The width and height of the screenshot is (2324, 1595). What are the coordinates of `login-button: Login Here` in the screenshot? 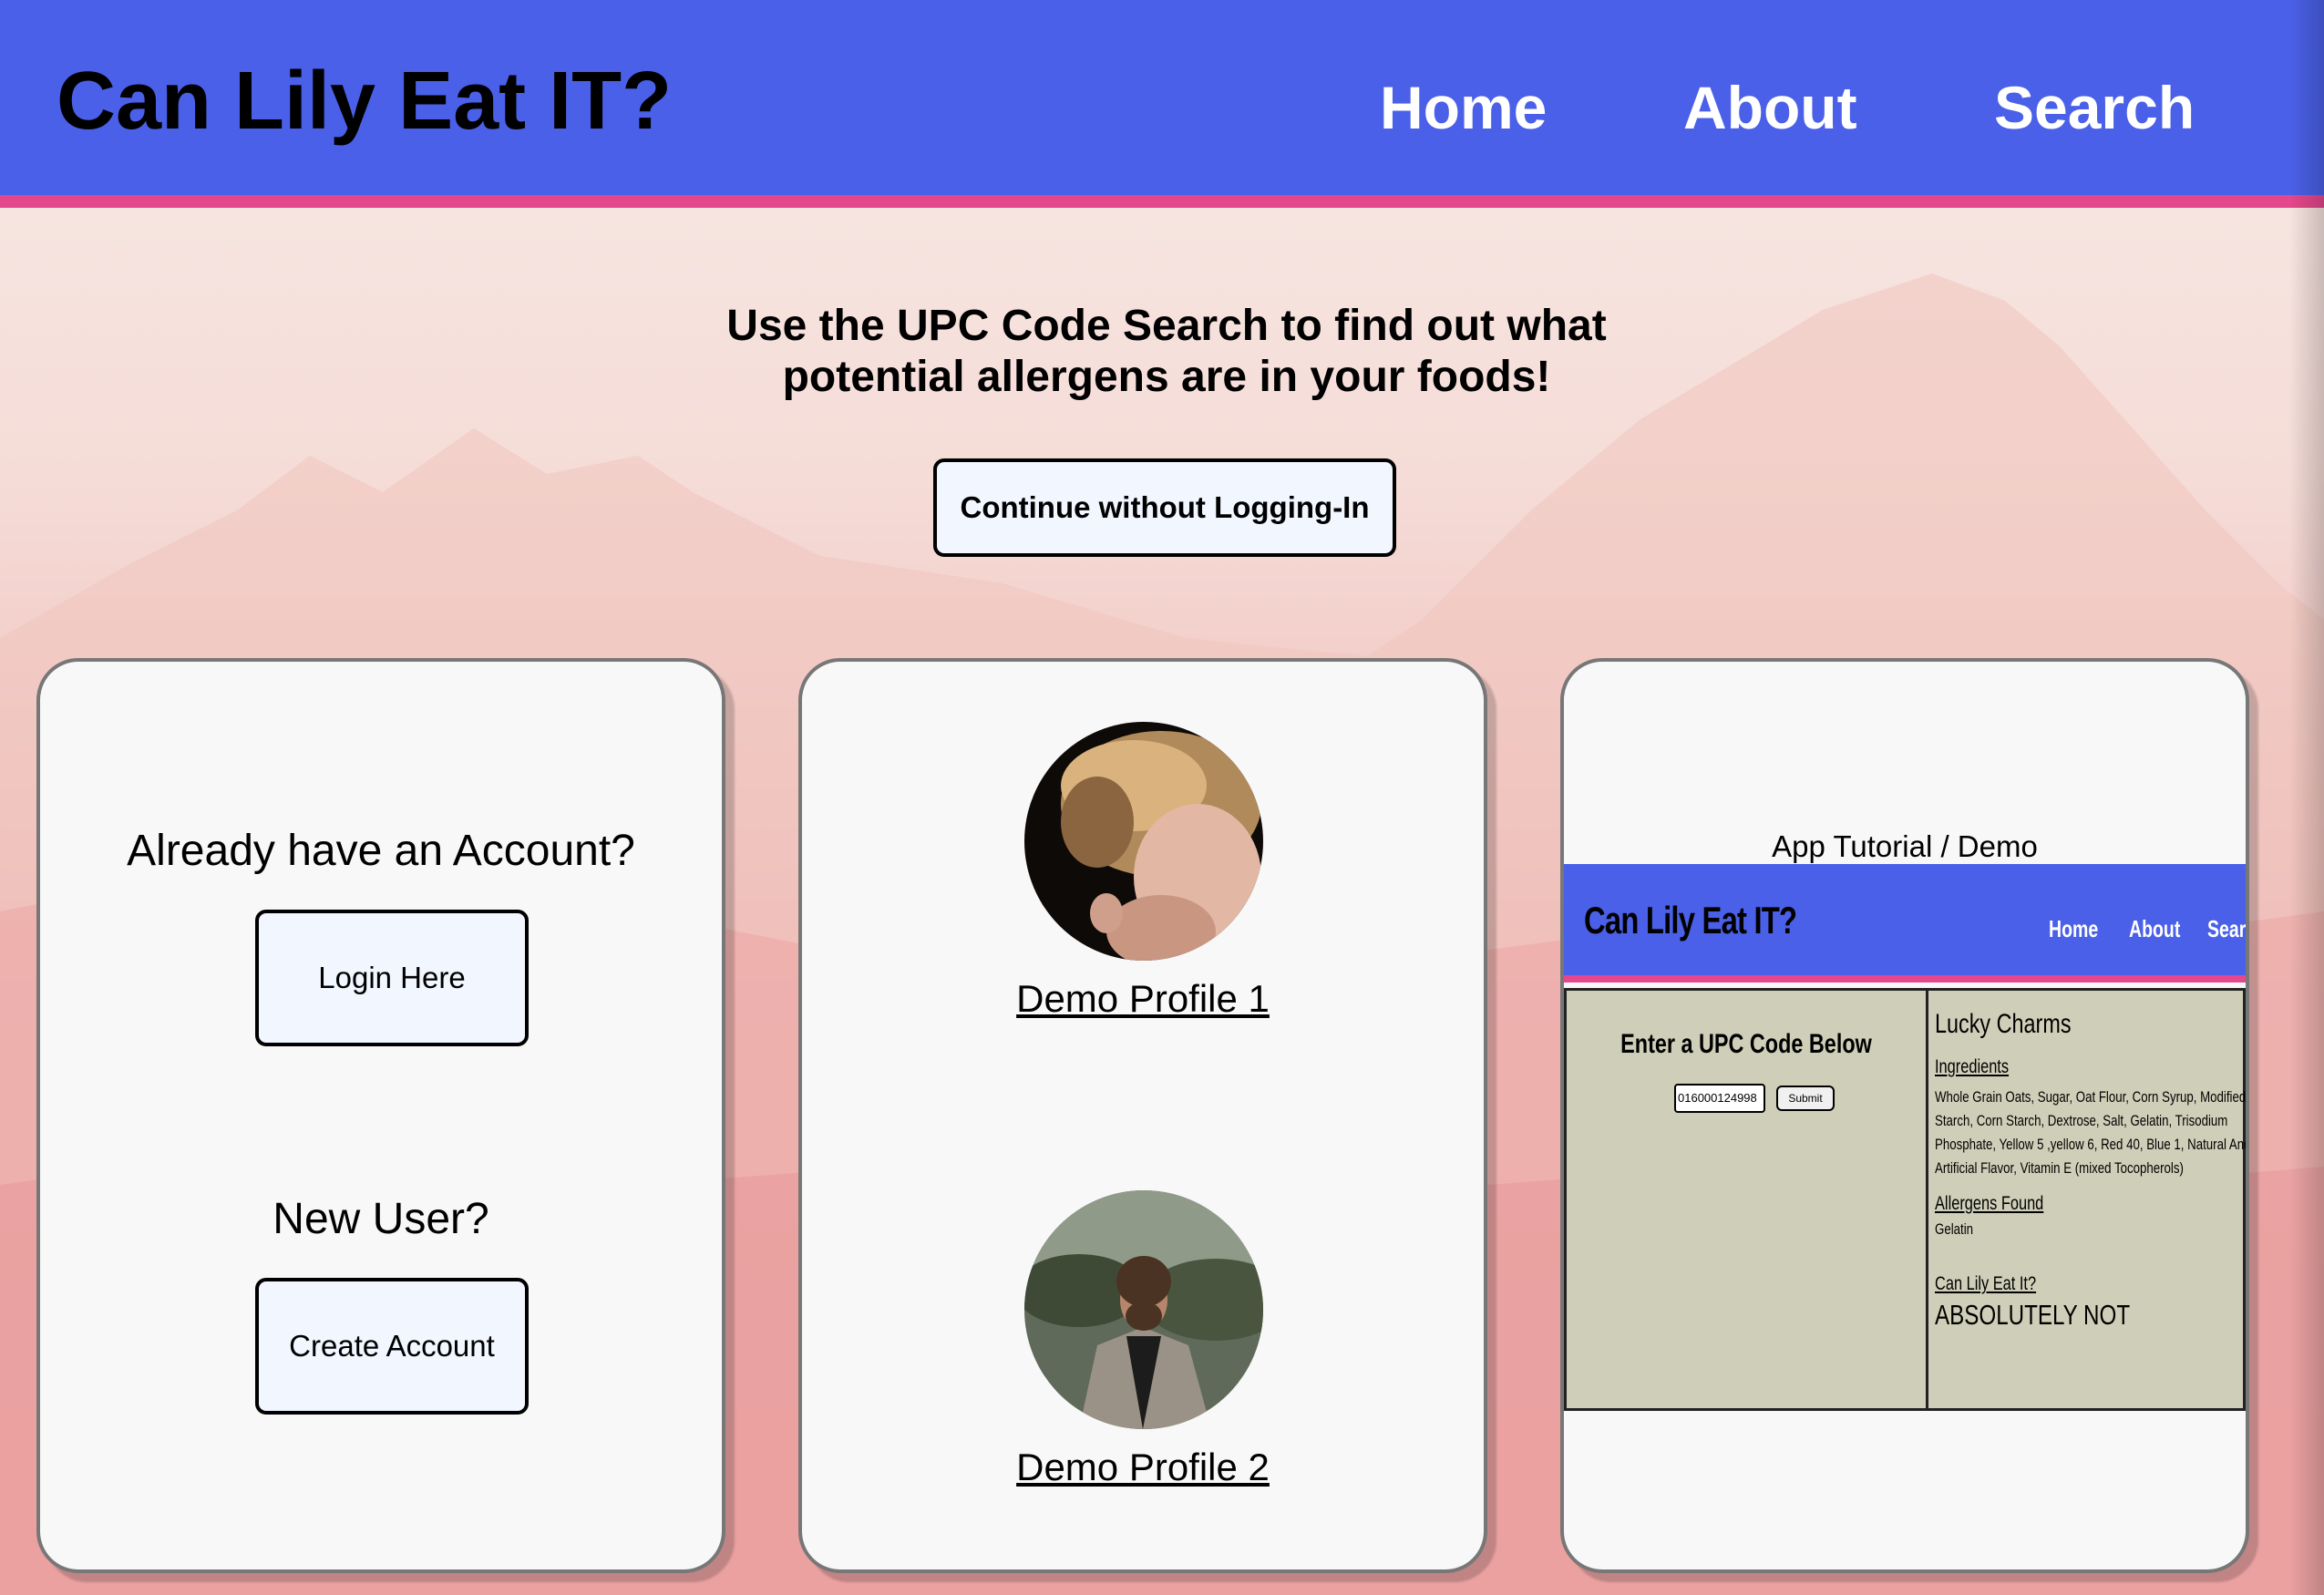 It's located at (392, 978).